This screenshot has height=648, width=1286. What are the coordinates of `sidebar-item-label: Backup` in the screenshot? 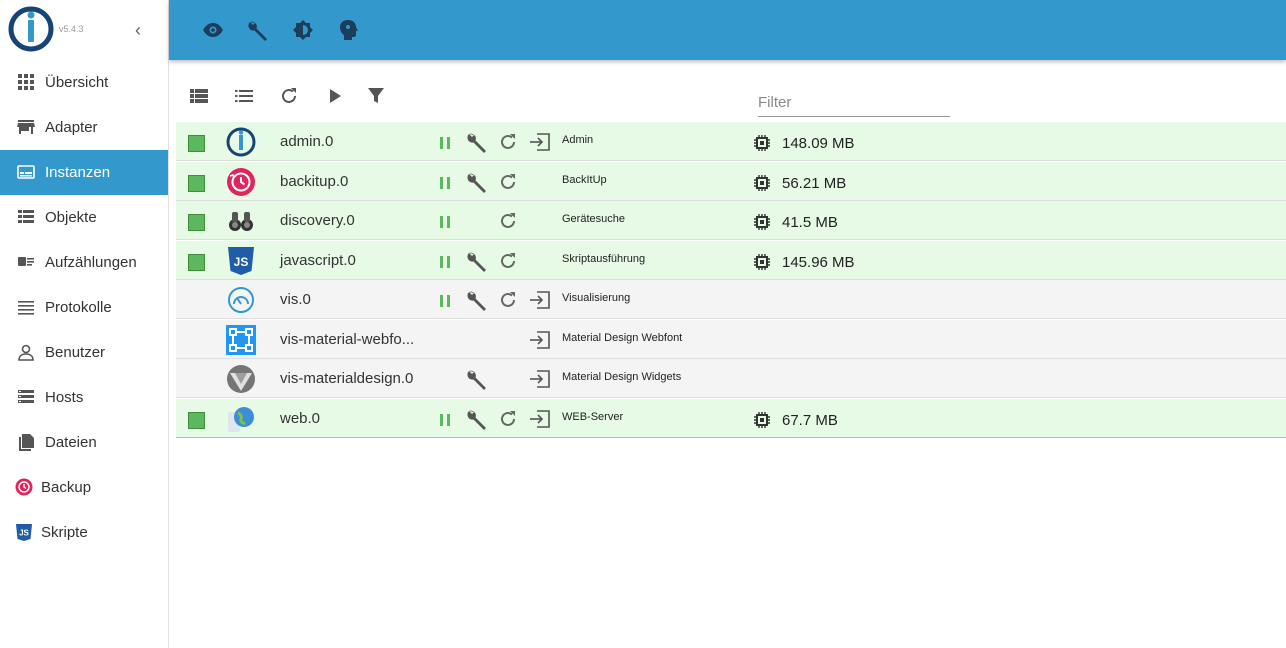 It's located at (66, 487).